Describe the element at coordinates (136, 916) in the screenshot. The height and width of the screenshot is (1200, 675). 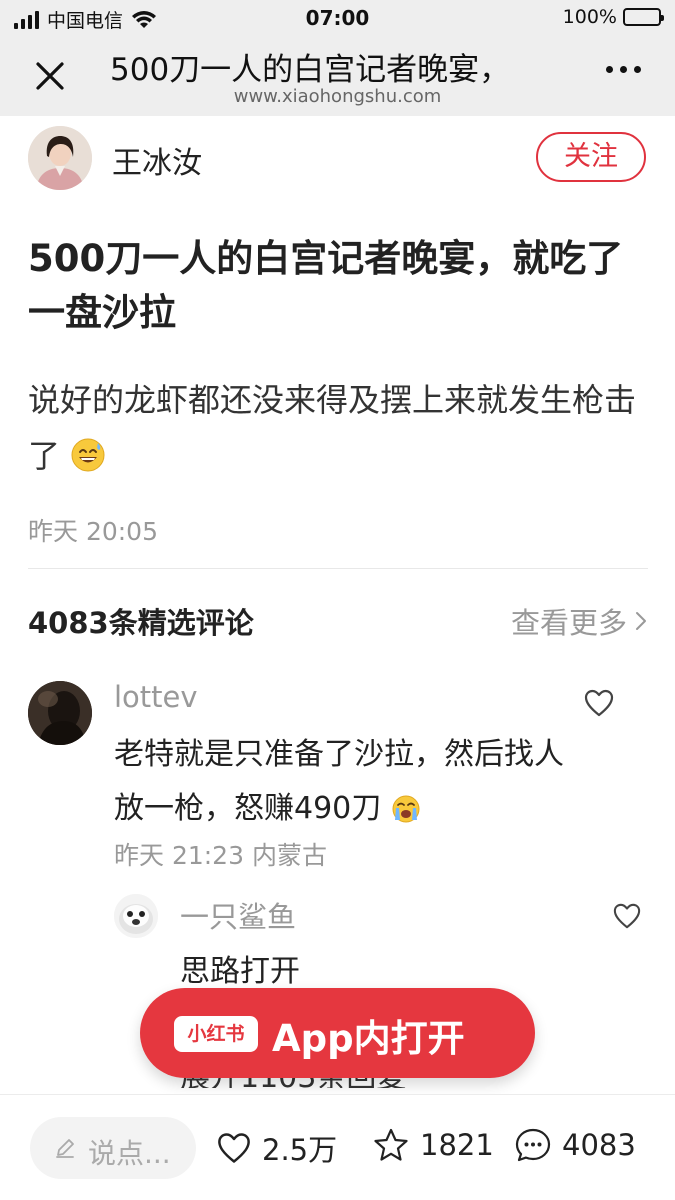
I see `reply-avatar` at that location.